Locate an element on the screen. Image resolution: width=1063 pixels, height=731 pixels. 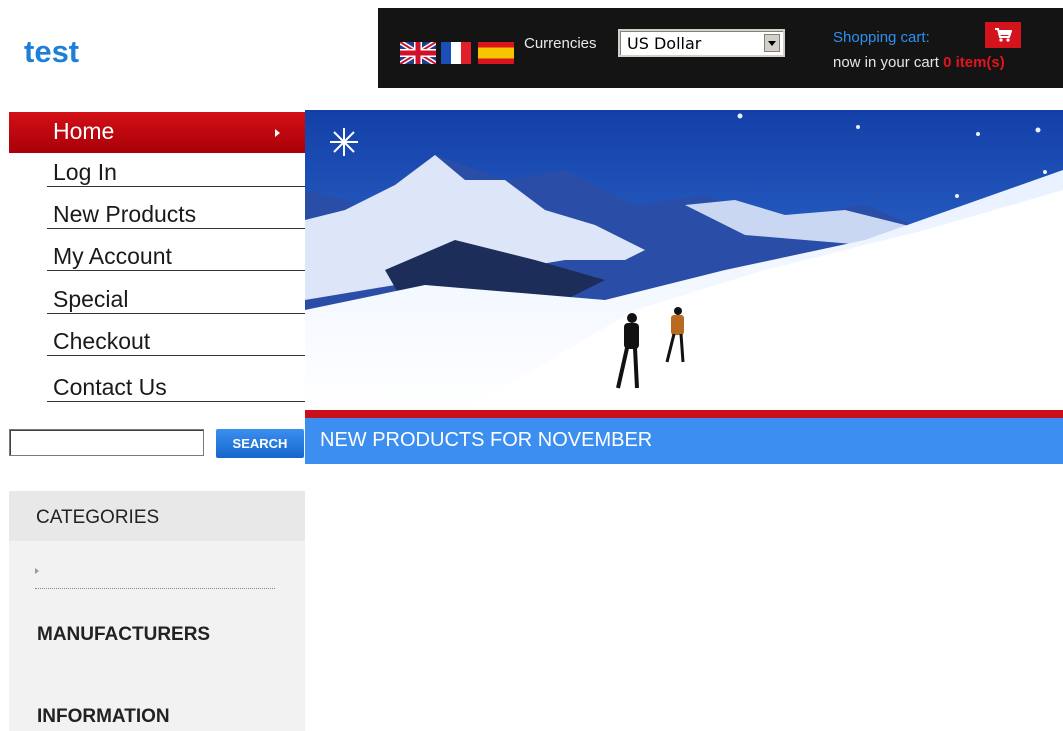
nav-item-label: Log In is located at coordinates (85, 172).